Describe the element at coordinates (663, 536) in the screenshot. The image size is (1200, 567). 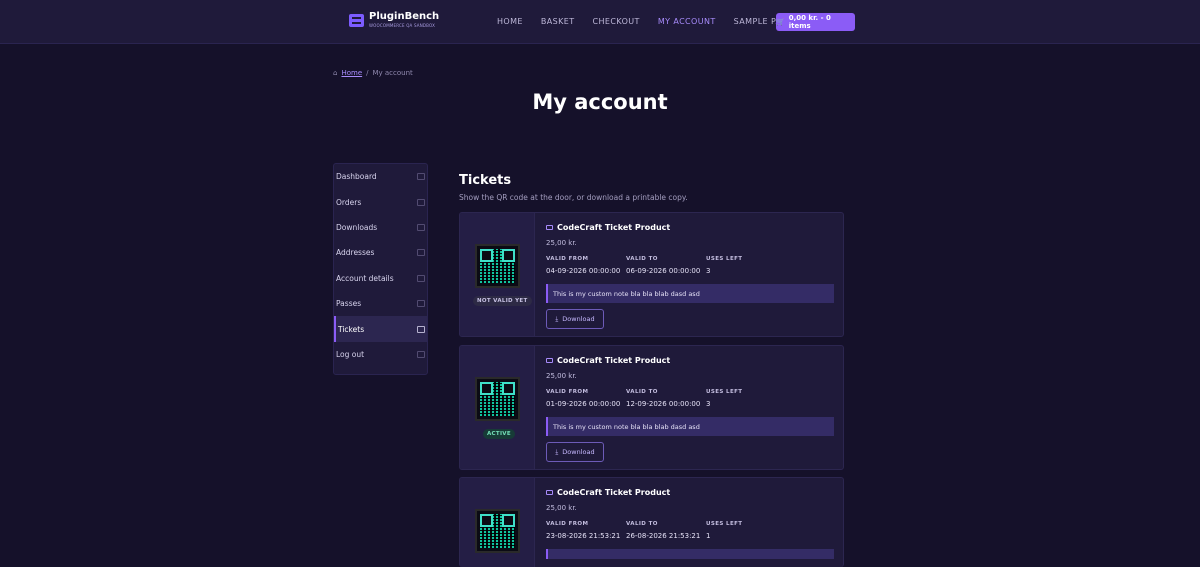
I see `valid-to-value: 26-08-2026 21:53:21` at that location.